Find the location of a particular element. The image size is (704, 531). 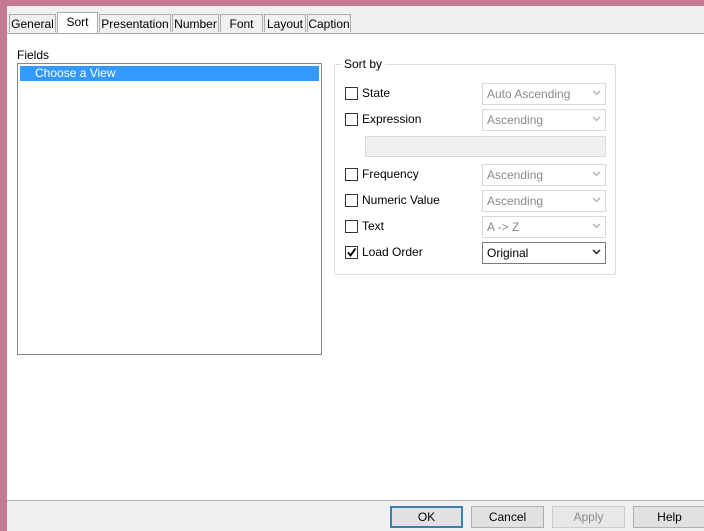

expression-input is located at coordinates (485, 146).